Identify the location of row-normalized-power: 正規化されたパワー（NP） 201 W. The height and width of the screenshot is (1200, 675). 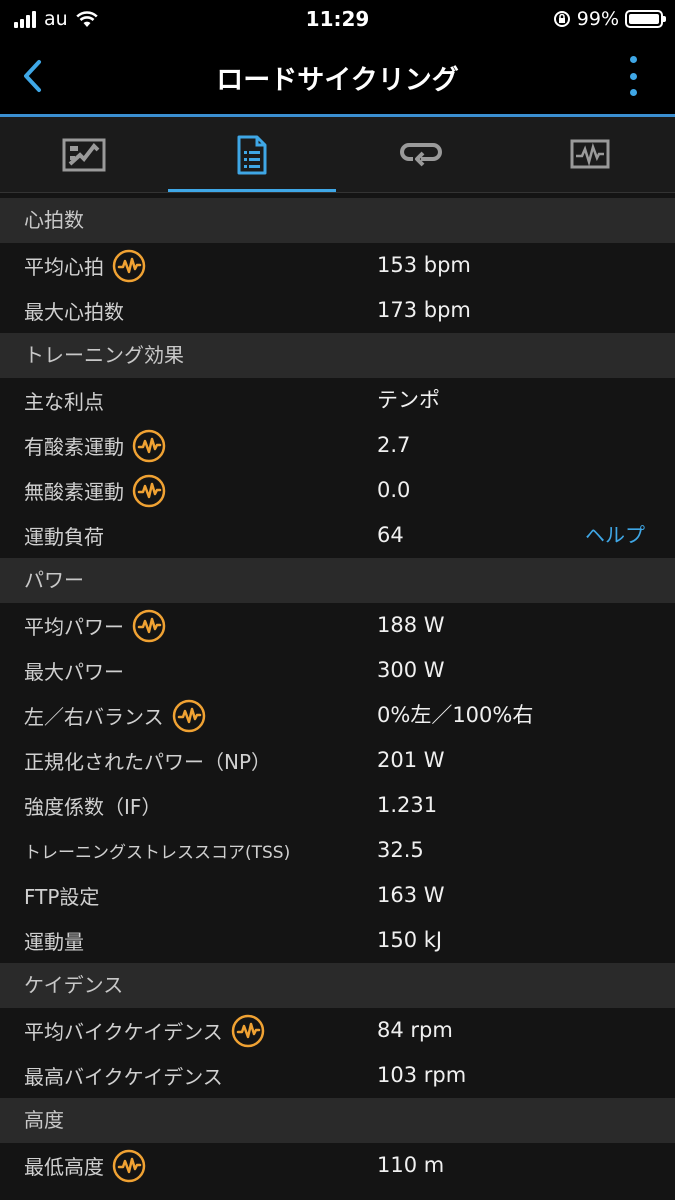
(337, 760).